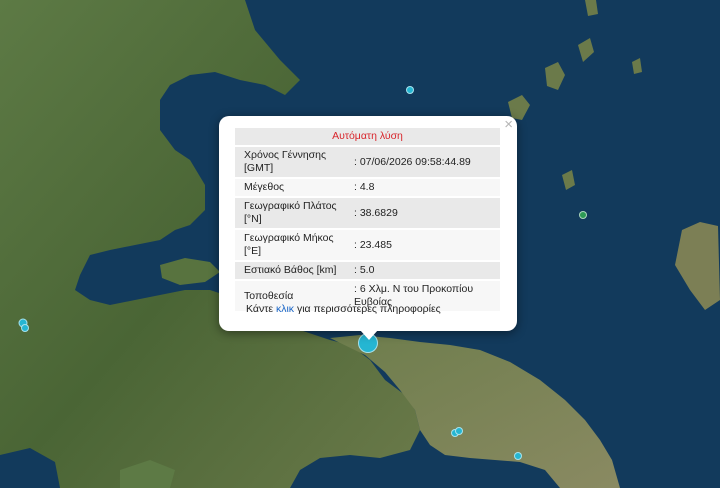 This screenshot has width=720, height=488. I want to click on info-row-magnitude: Μέγεθος : 4.8, so click(367, 187).